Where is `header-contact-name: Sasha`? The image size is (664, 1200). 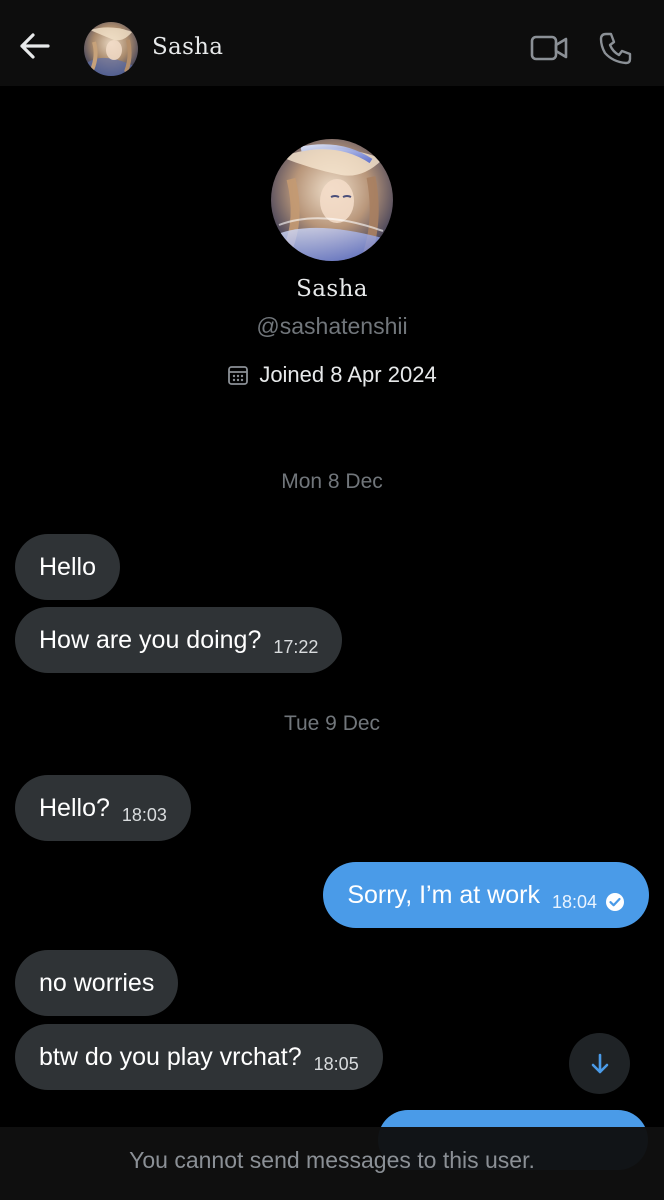
header-contact-name: Sasha is located at coordinates (187, 47).